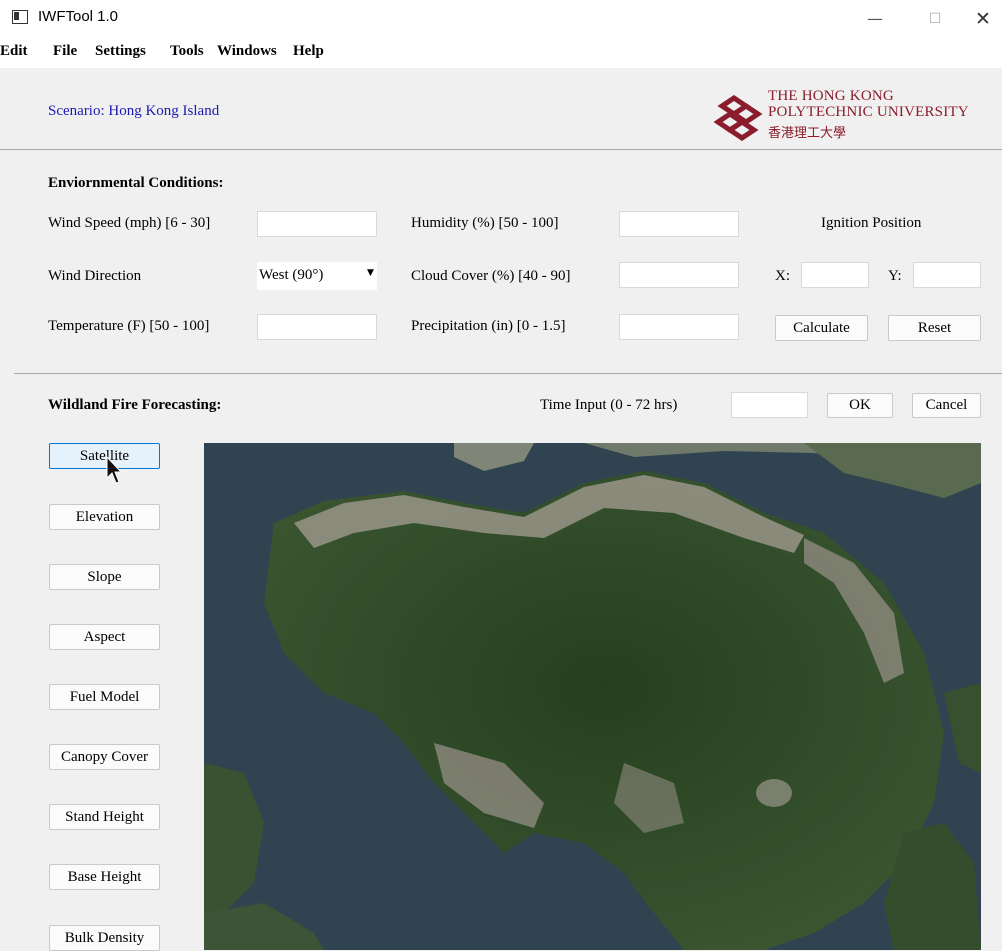 This screenshot has width=1002, height=951. Describe the element at coordinates (65, 51) in the screenshot. I see `menu-file: File` at that location.